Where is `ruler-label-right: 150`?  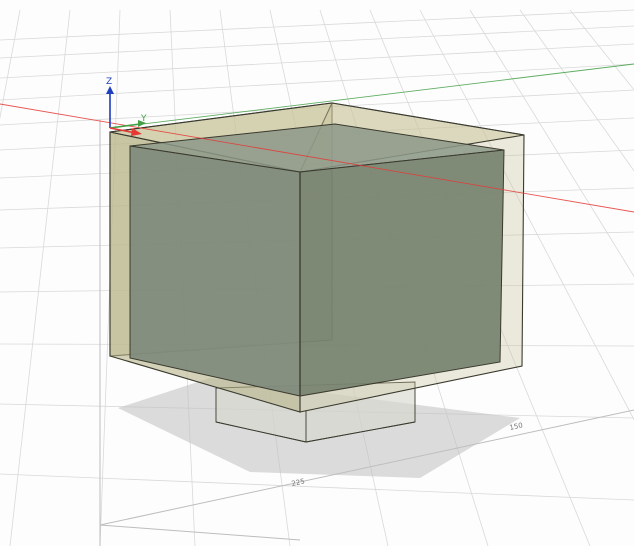
ruler-label-right: 150 is located at coordinates (516, 426).